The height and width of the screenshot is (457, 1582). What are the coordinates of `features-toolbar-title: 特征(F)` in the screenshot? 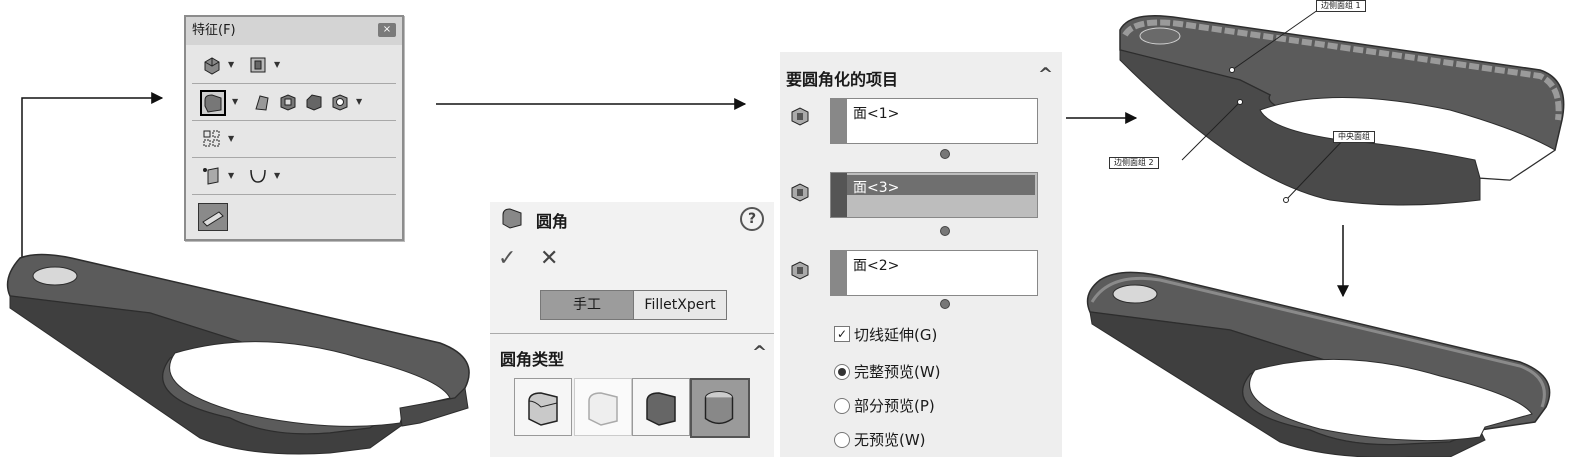 It's located at (294, 31).